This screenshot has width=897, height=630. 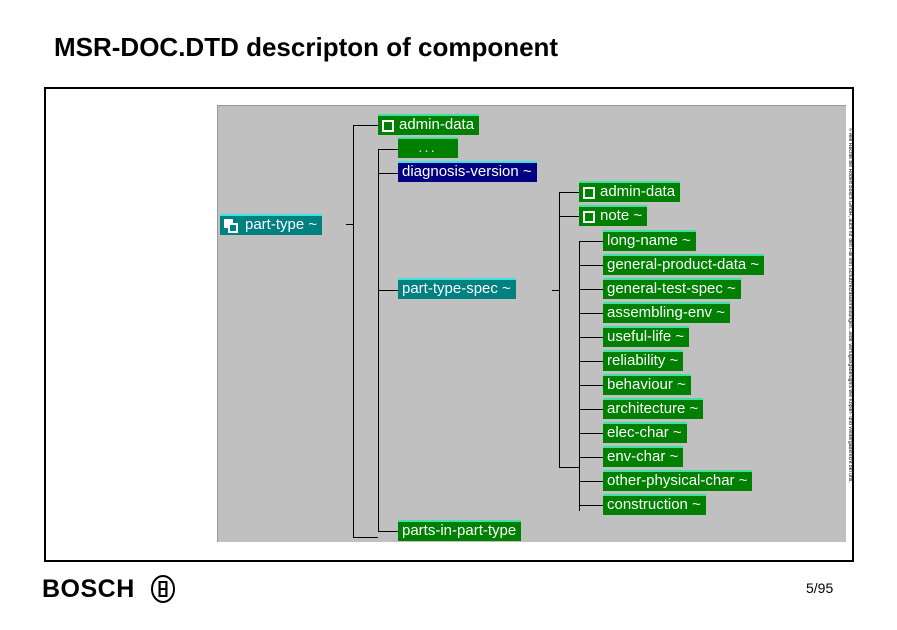 I want to click on connector-trunk-spec, so click(x=559, y=329).